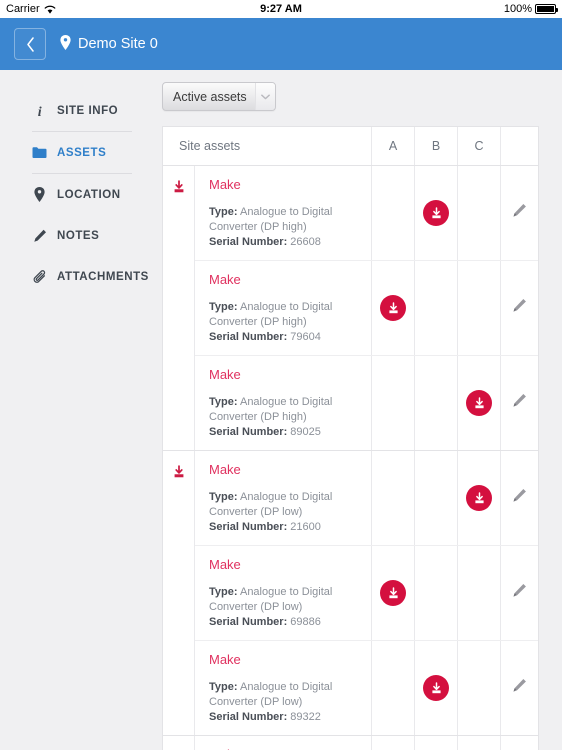 This screenshot has width=562, height=750. Describe the element at coordinates (546, 9) in the screenshot. I see `battery-full-icon` at that location.